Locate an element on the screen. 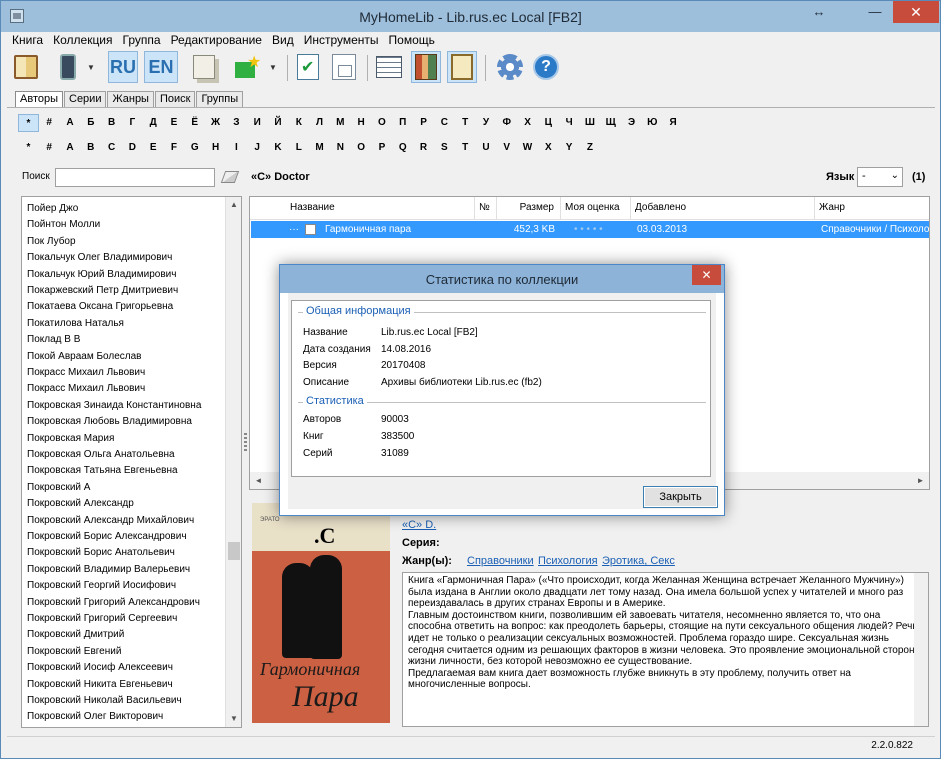 The image size is (941, 759). letter-button: Ш is located at coordinates (590, 123).